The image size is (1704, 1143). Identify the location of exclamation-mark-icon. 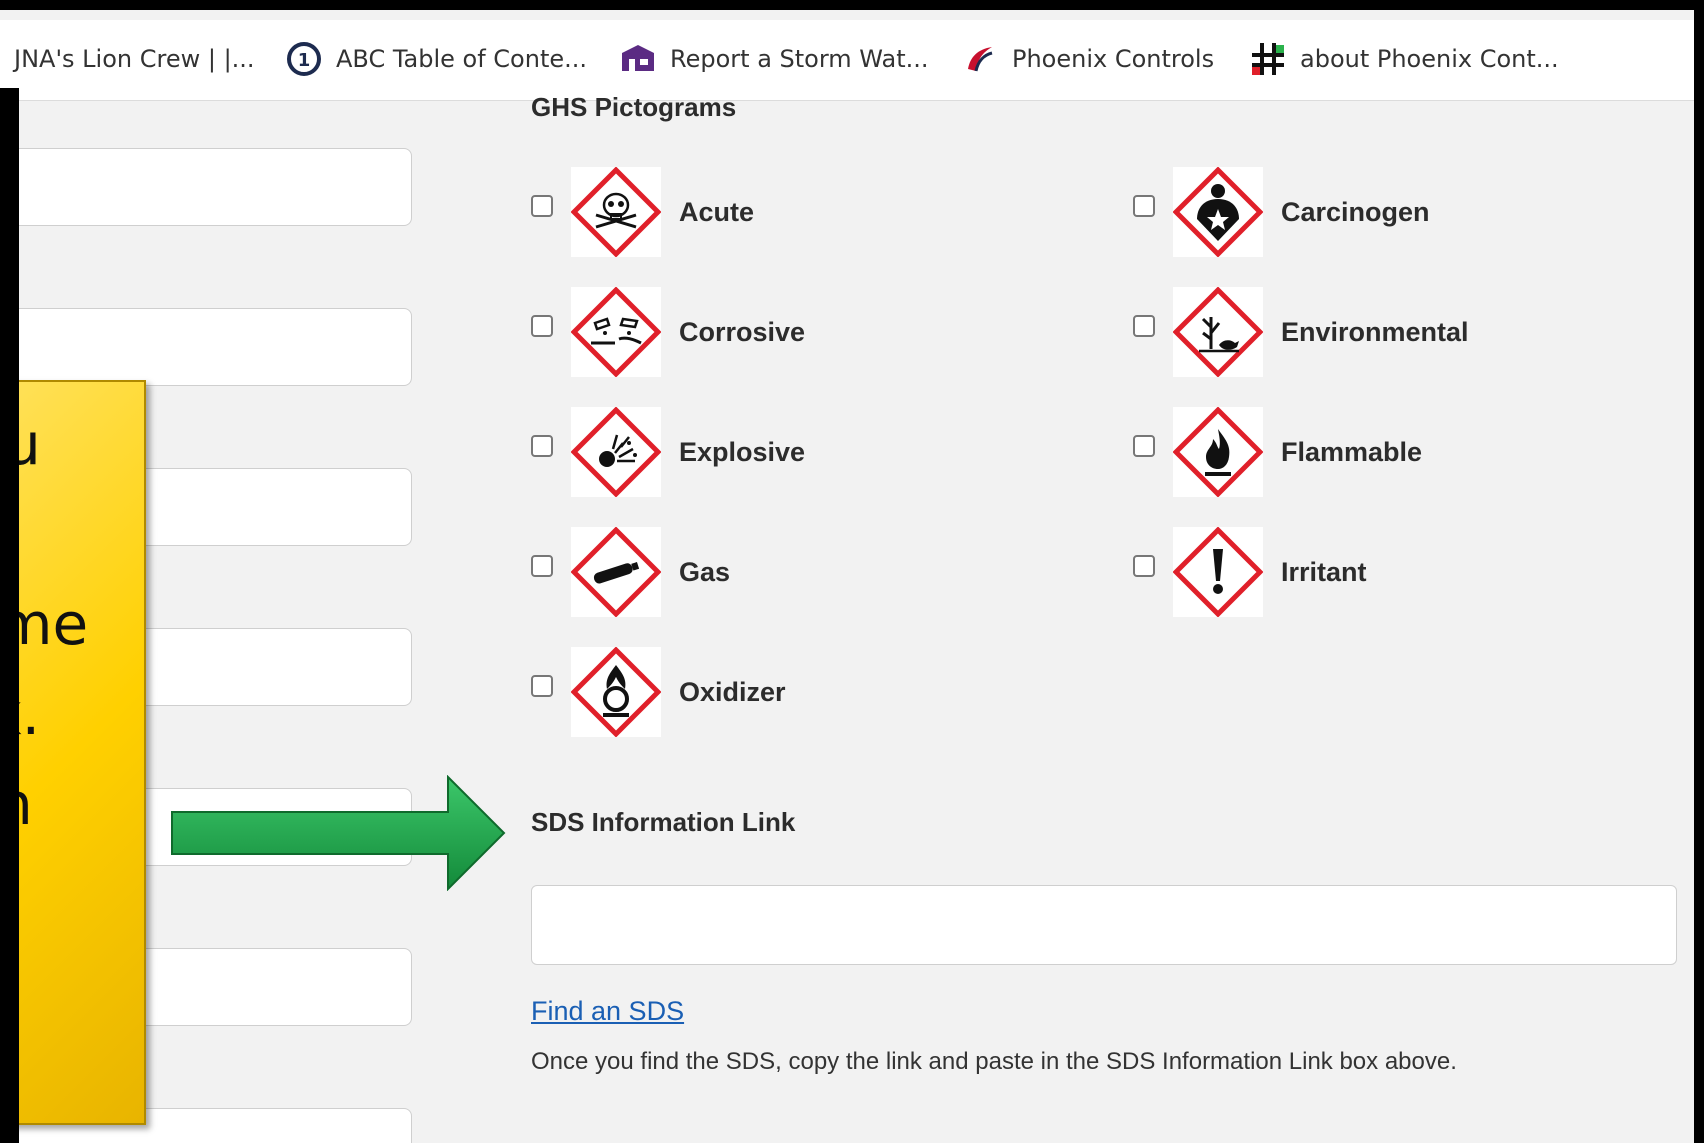
(1218, 572).